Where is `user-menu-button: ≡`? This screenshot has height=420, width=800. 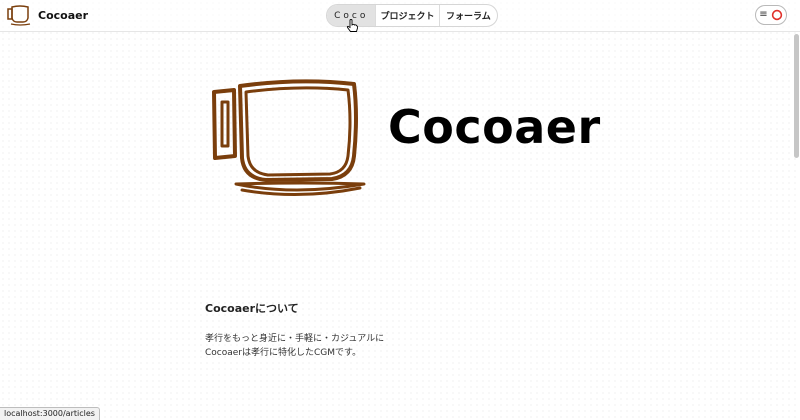 user-menu-button: ≡ is located at coordinates (771, 15).